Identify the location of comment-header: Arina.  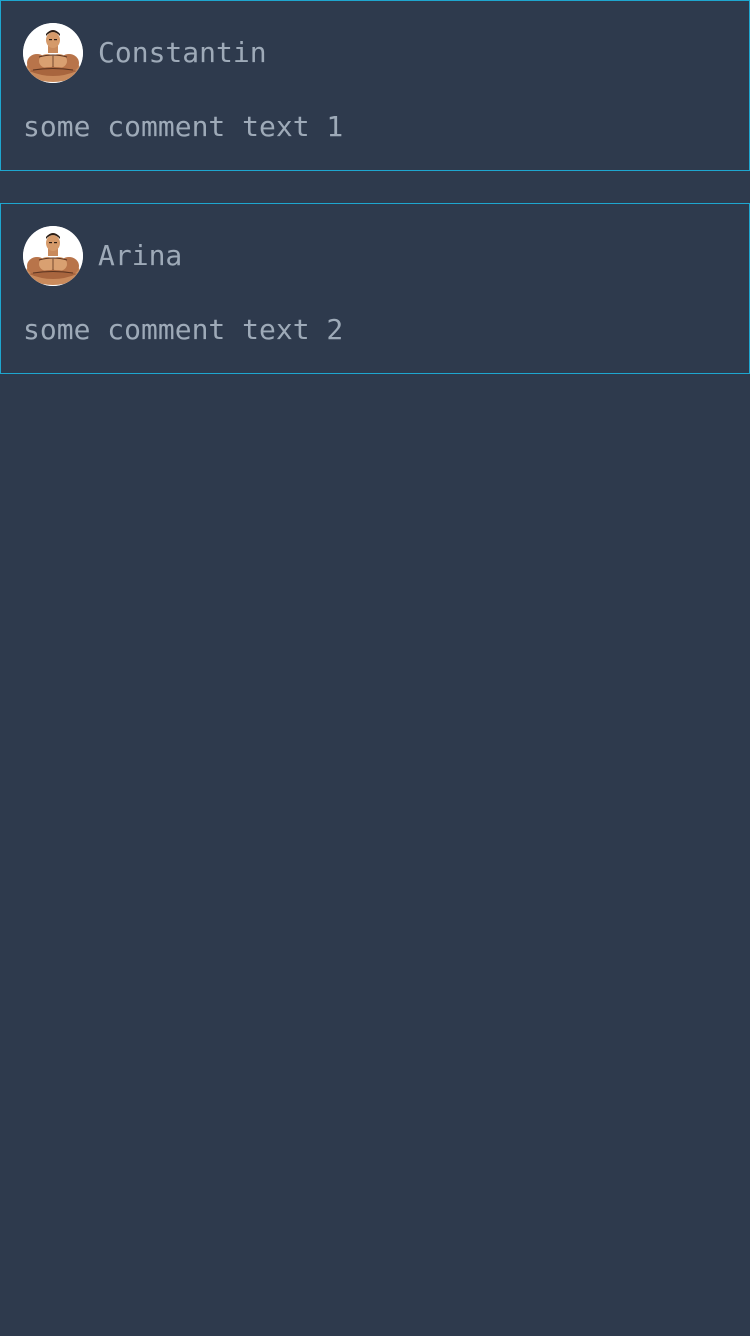
(102, 256).